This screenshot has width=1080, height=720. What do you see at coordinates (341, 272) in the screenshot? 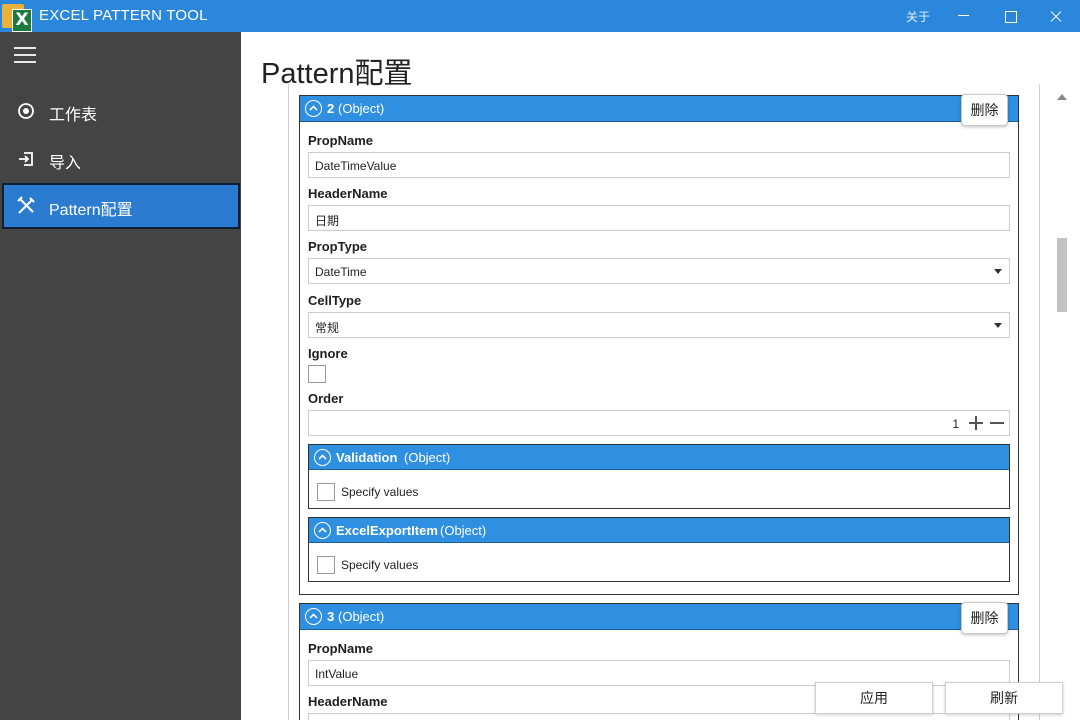
I see `proptype-value: DateTime` at bounding box center [341, 272].